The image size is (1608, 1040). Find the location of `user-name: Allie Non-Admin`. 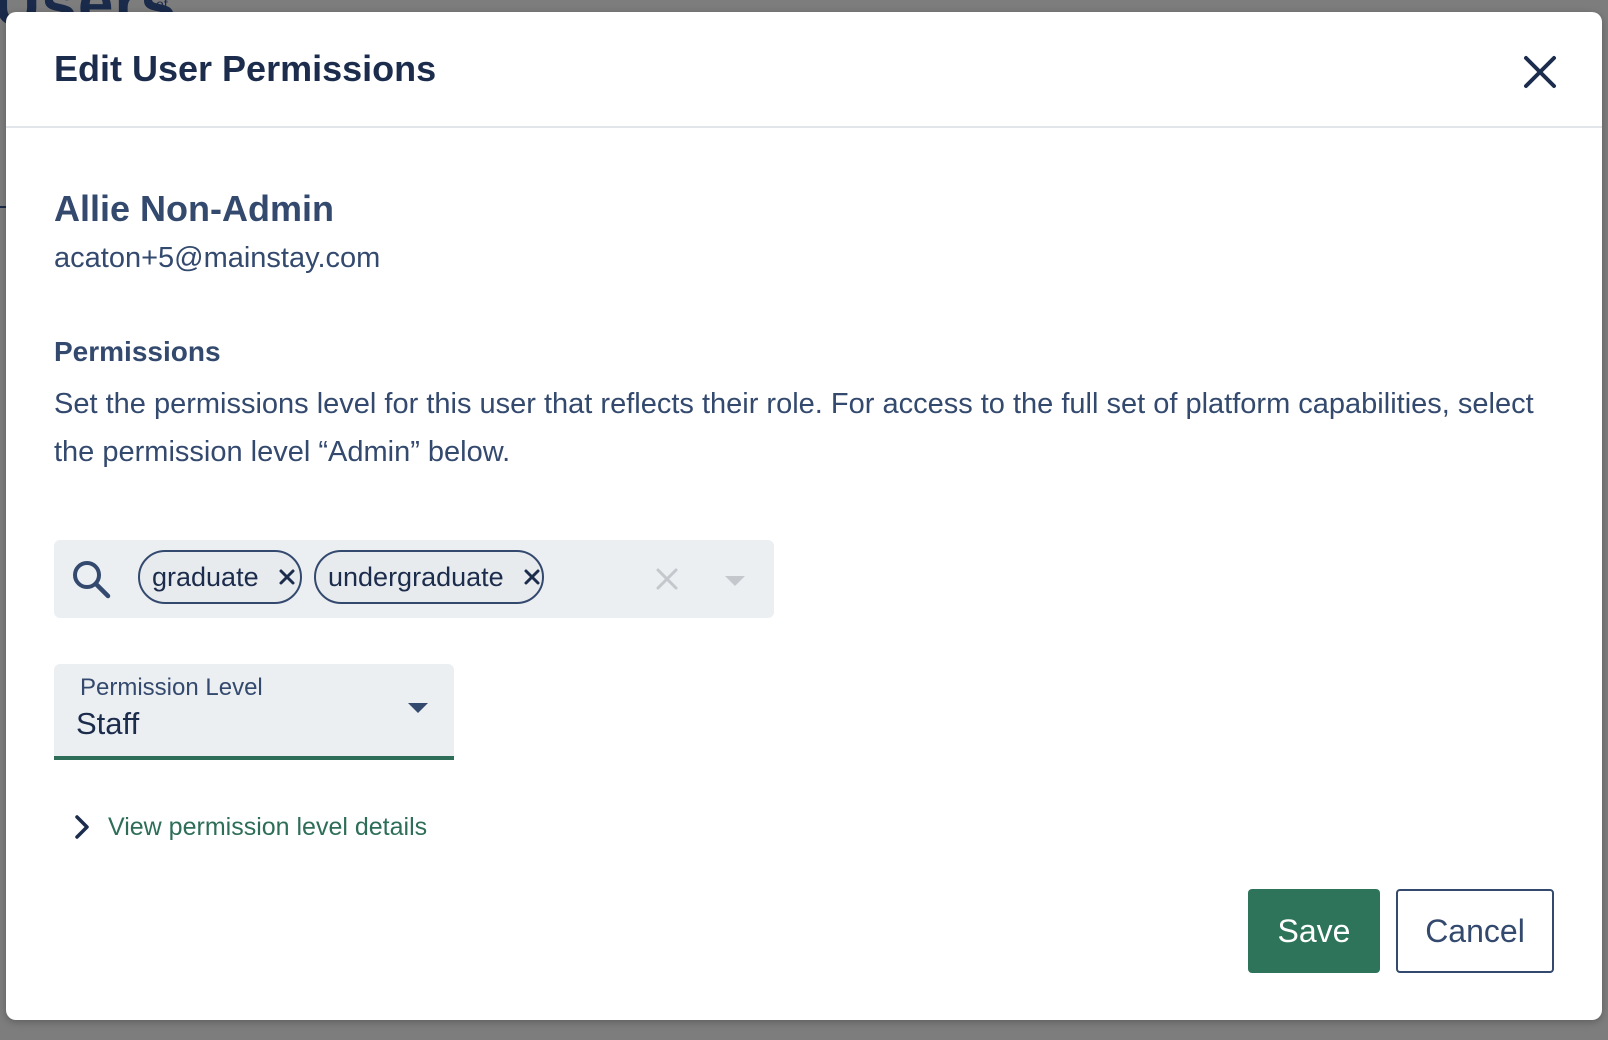

user-name: Allie Non-Admin is located at coordinates (194, 208).